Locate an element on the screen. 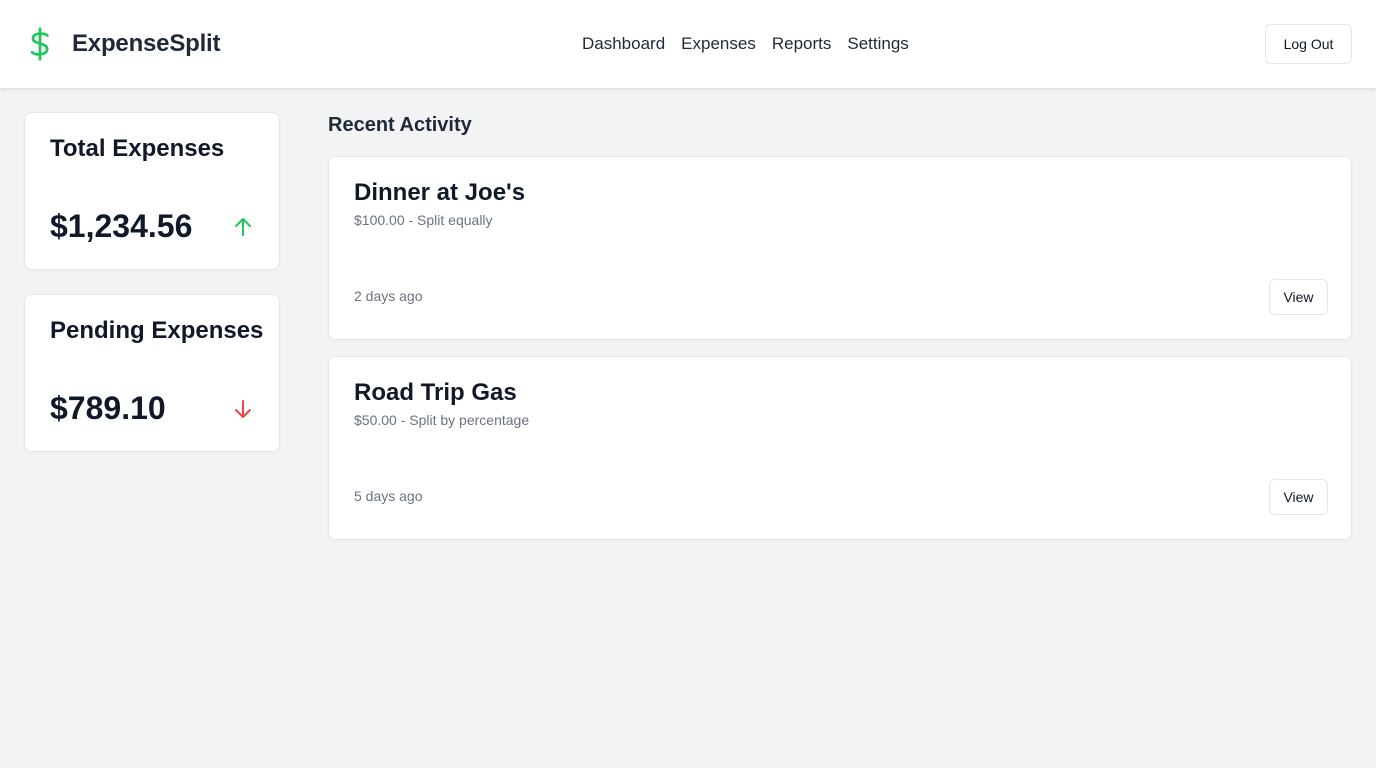  nav-item-reports: Reports is located at coordinates (802, 44).